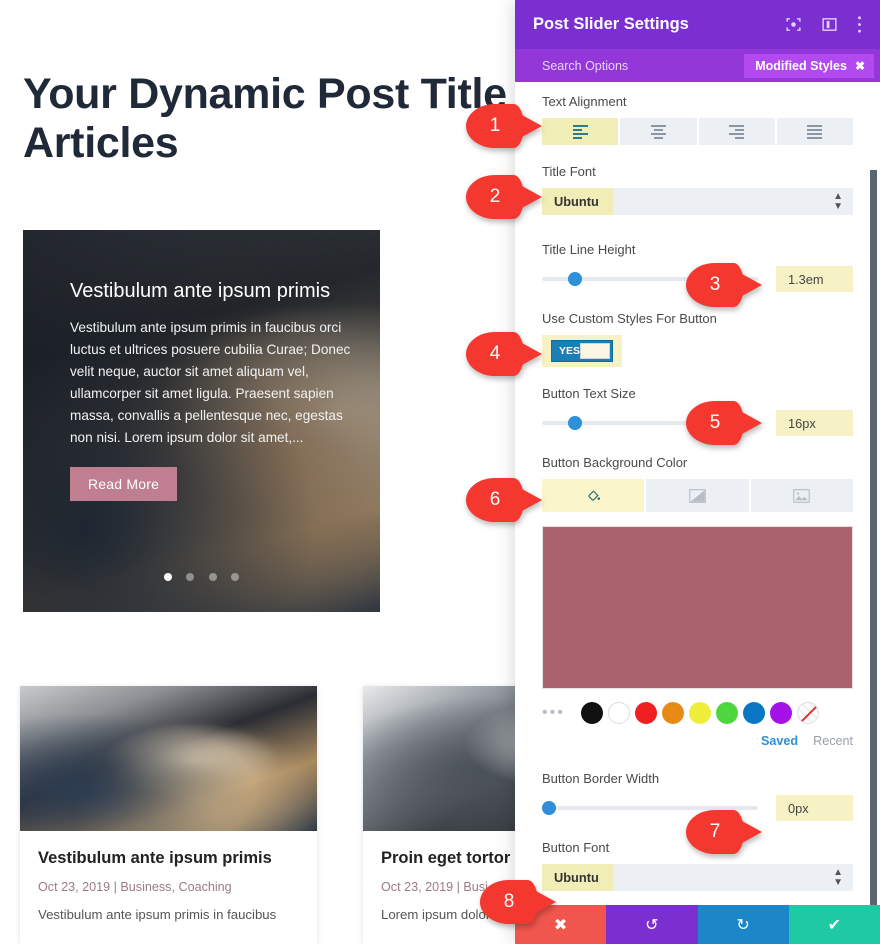  What do you see at coordinates (577, 201) in the screenshot?
I see `title-font-value: Ubuntu` at bounding box center [577, 201].